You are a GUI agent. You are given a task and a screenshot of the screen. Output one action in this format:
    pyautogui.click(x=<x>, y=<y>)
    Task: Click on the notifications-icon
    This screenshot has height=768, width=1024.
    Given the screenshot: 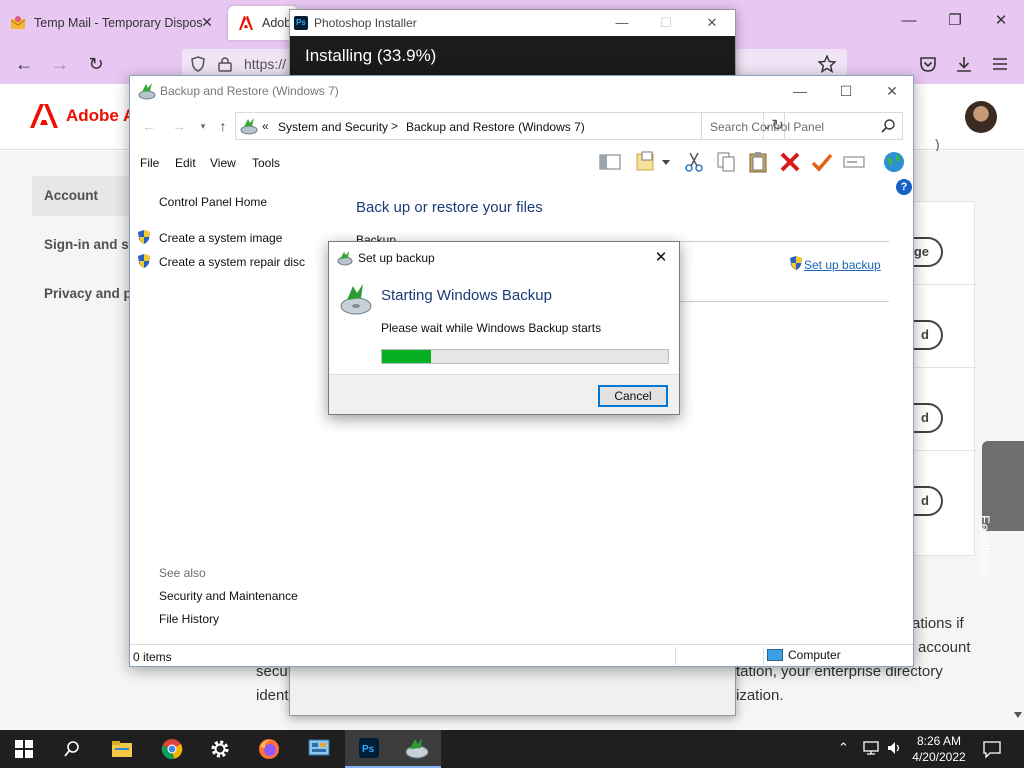 What is the action you would take?
    pyautogui.click(x=992, y=749)
    